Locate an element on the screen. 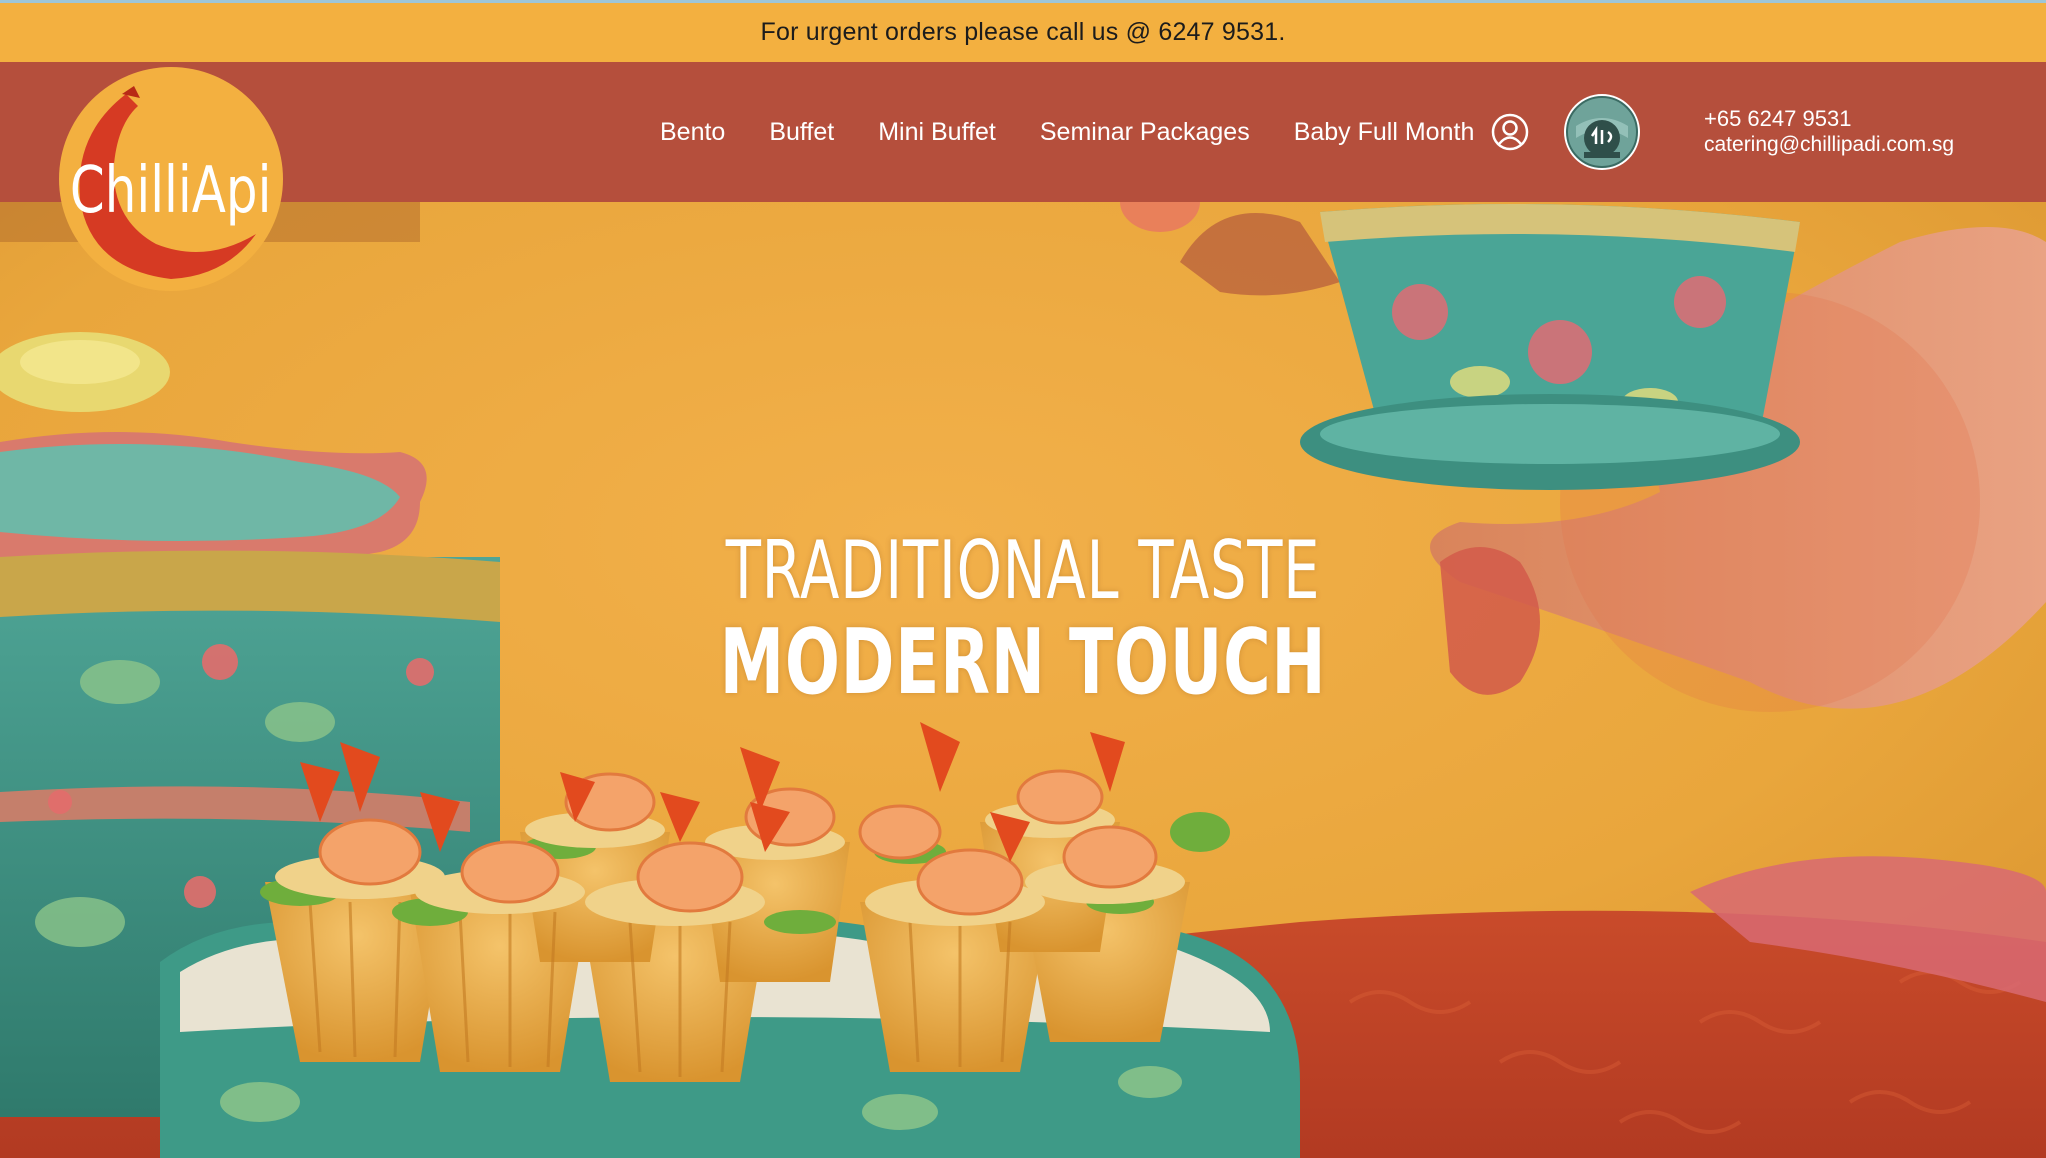 The height and width of the screenshot is (1158, 2046). nav-item-mini-buffet: Mini Buffet is located at coordinates (937, 132).